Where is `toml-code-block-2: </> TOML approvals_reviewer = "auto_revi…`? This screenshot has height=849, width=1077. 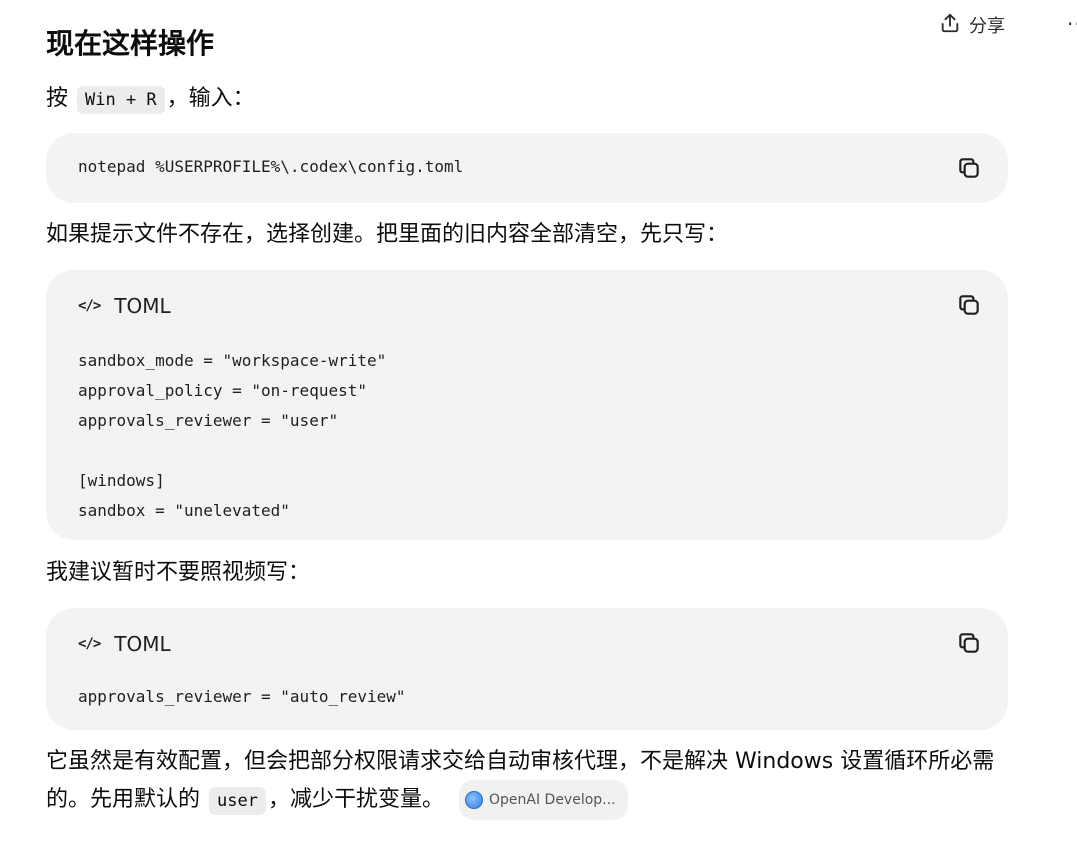 toml-code-block-2: </> TOML approvals_reviewer = "auto_revi… is located at coordinates (527, 669).